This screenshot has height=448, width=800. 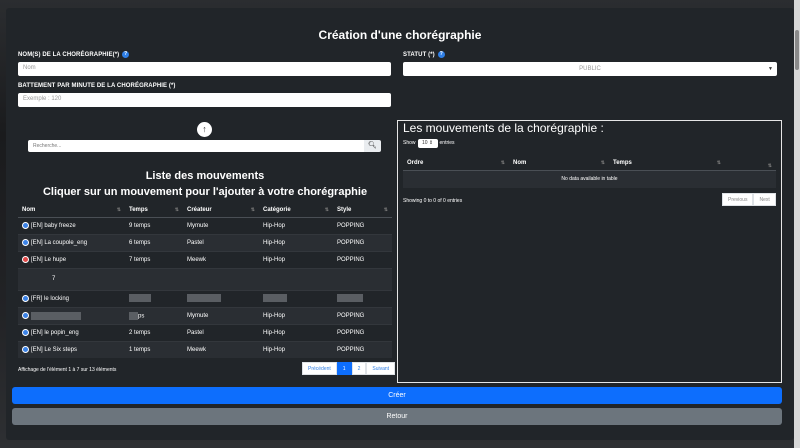 I want to click on pagination-previous: Previous, so click(x=738, y=199).